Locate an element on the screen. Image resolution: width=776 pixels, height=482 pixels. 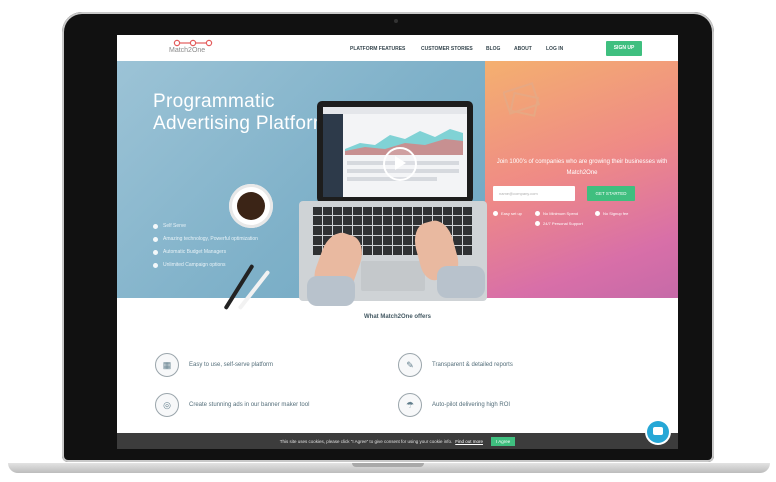
paperclip-icon is located at coordinates (522, 99).